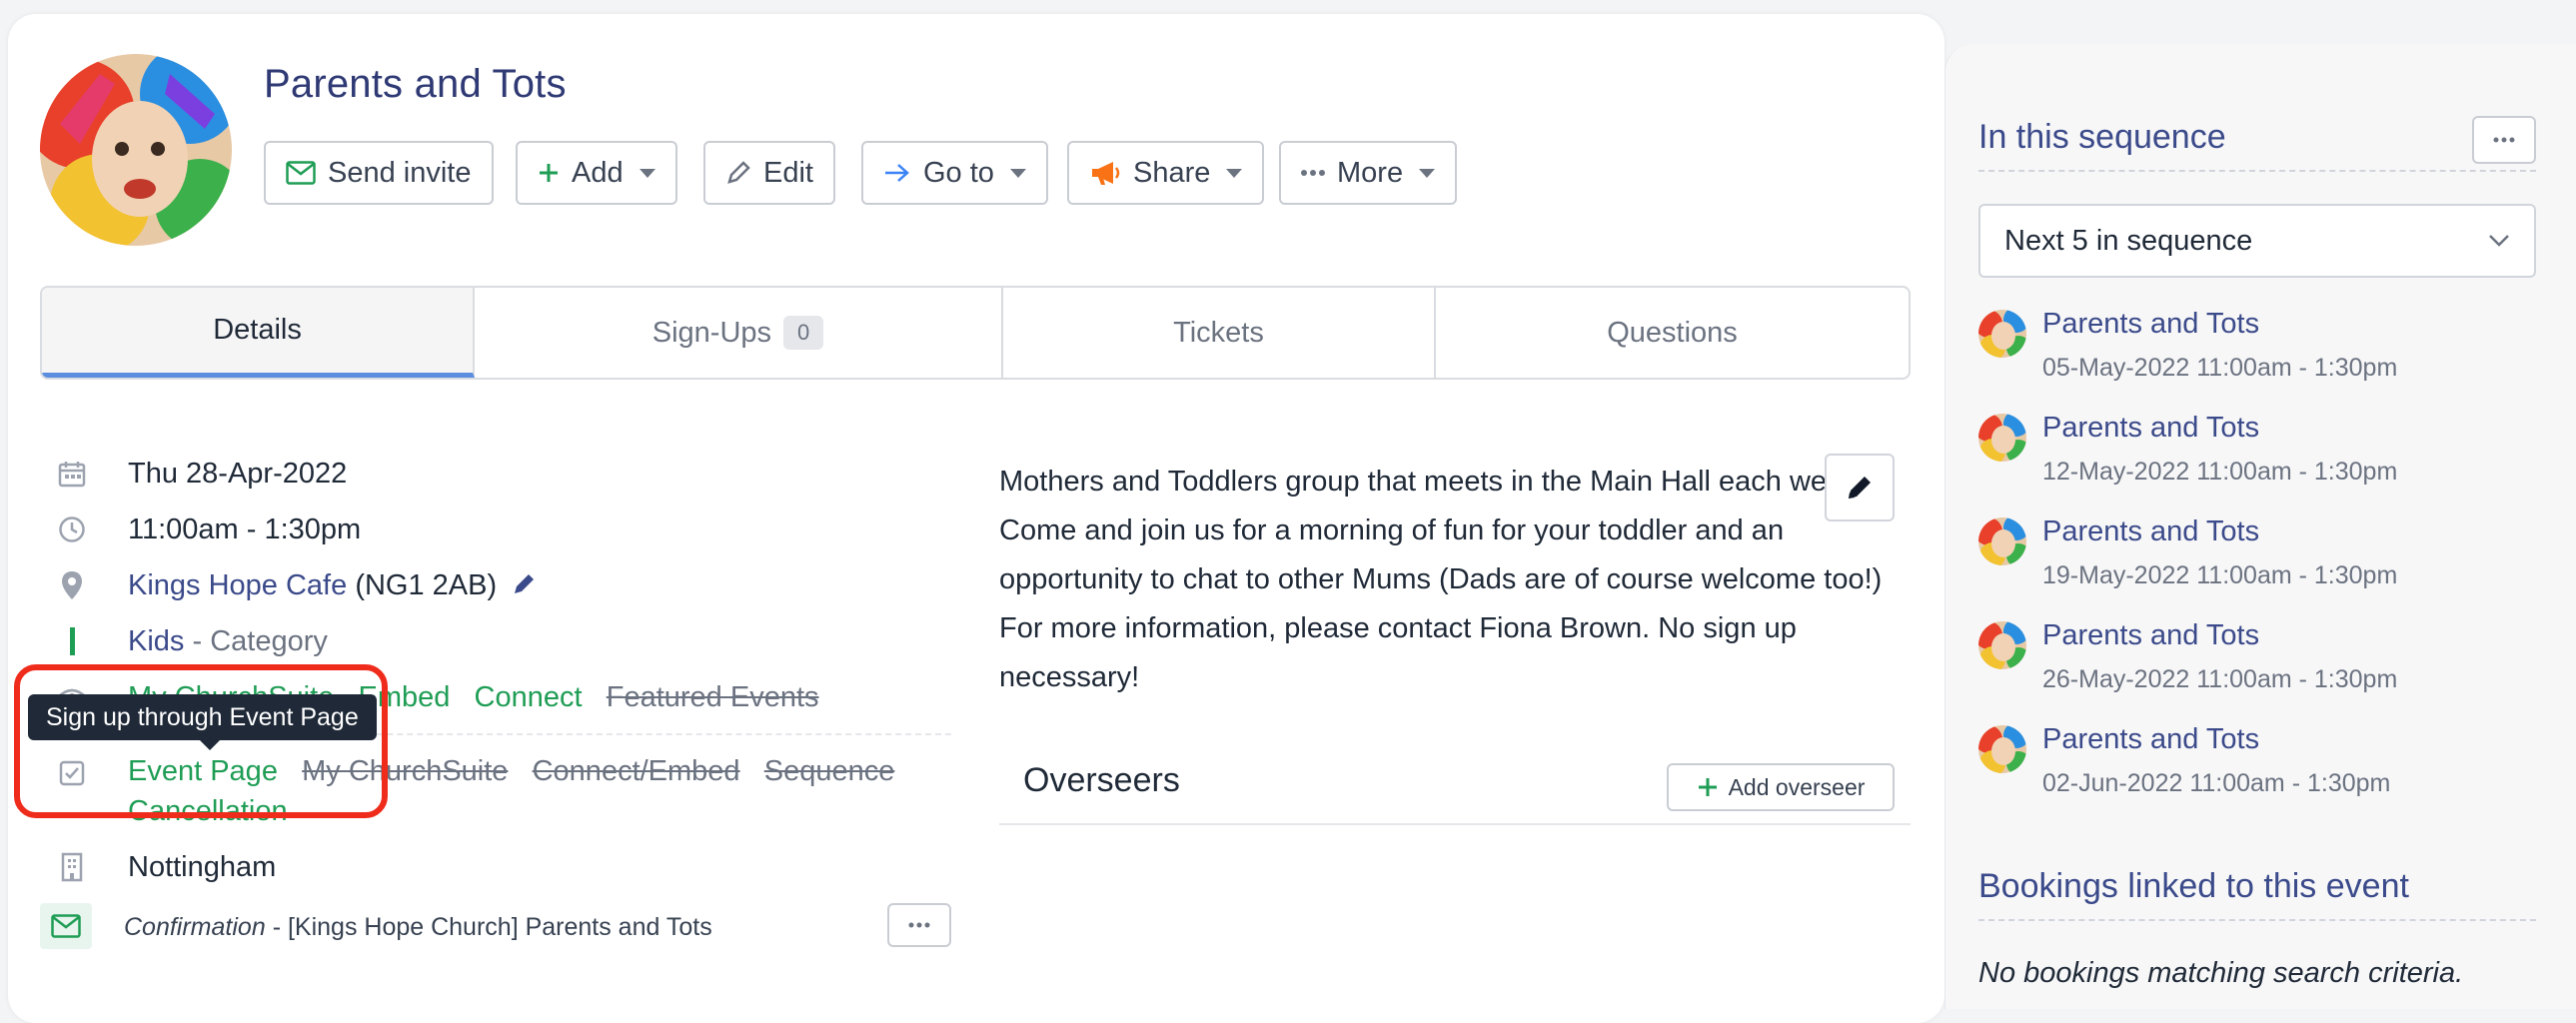 The image size is (2576, 1023). Describe the element at coordinates (2221, 973) in the screenshot. I see `bookings-empty: No bookings matching search criteria.` at that location.